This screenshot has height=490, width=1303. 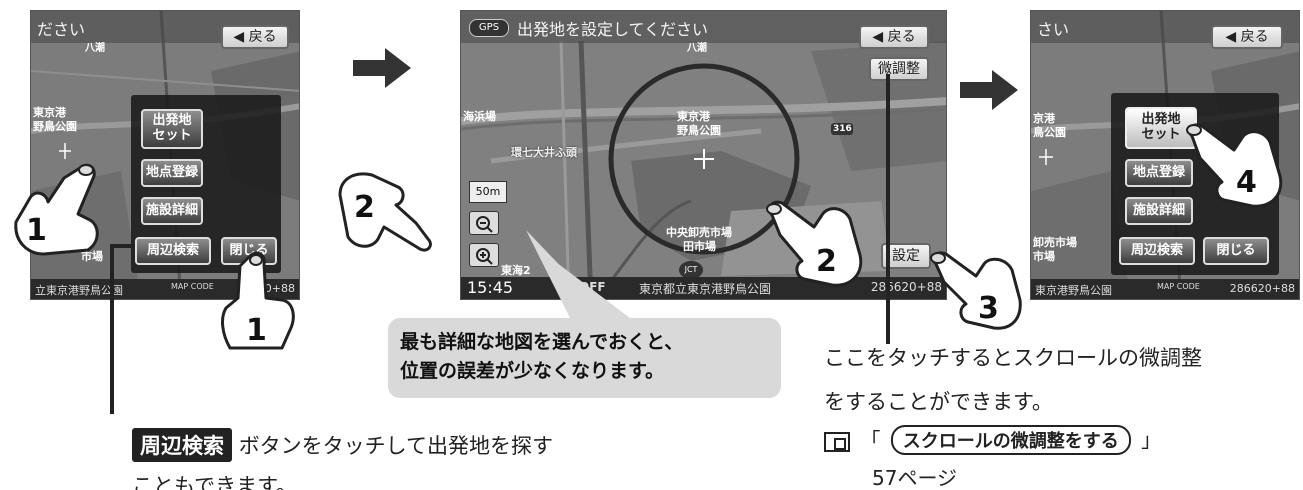 I want to click on close-button: 閉じる, so click(x=1236, y=251).